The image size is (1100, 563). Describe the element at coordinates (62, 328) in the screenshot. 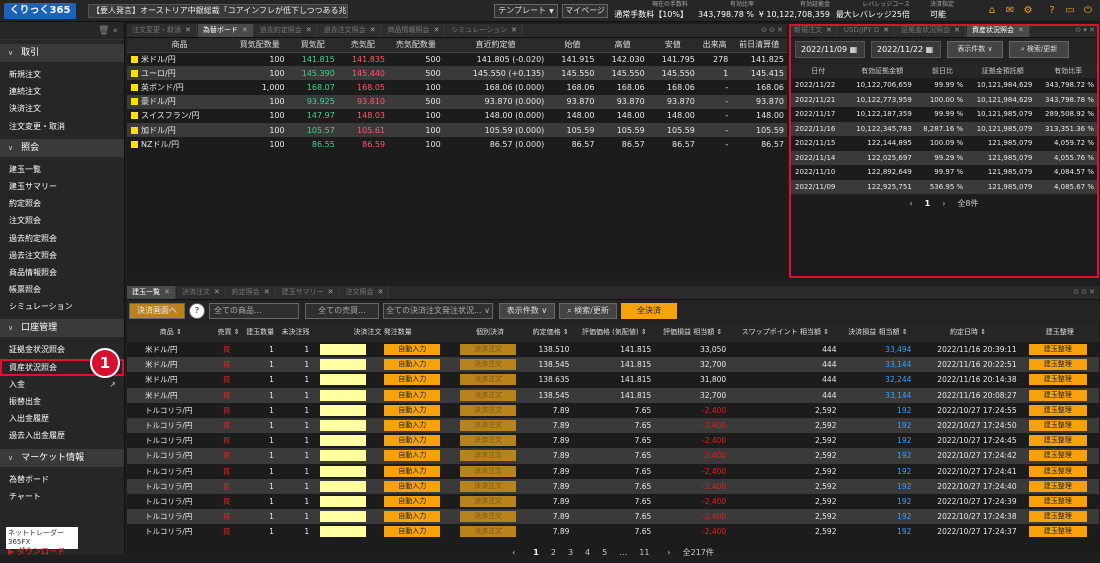

I see `section-account: ∨ 口座管理` at that location.